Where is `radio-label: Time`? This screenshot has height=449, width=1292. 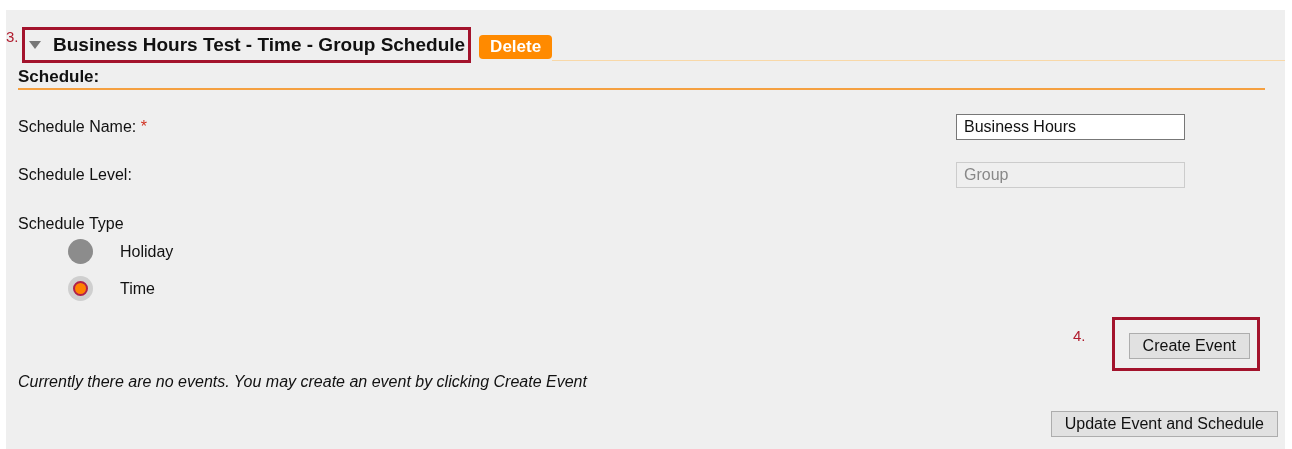
radio-label: Time is located at coordinates (137, 288).